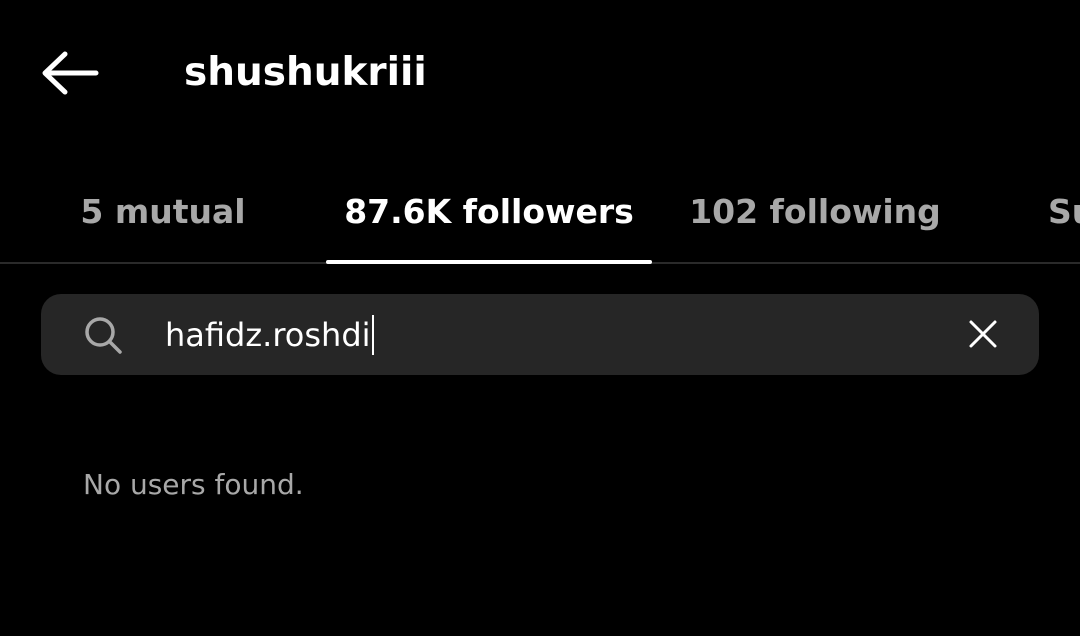 The width and height of the screenshot is (1080, 636). I want to click on search-icon, so click(103, 335).